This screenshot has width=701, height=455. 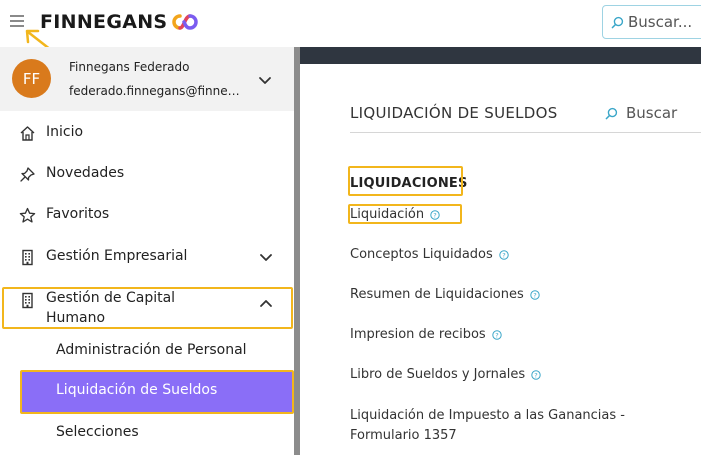 What do you see at coordinates (350, 23) in the screenshot?
I see `top-bar: FINNEGANS` at bounding box center [350, 23].